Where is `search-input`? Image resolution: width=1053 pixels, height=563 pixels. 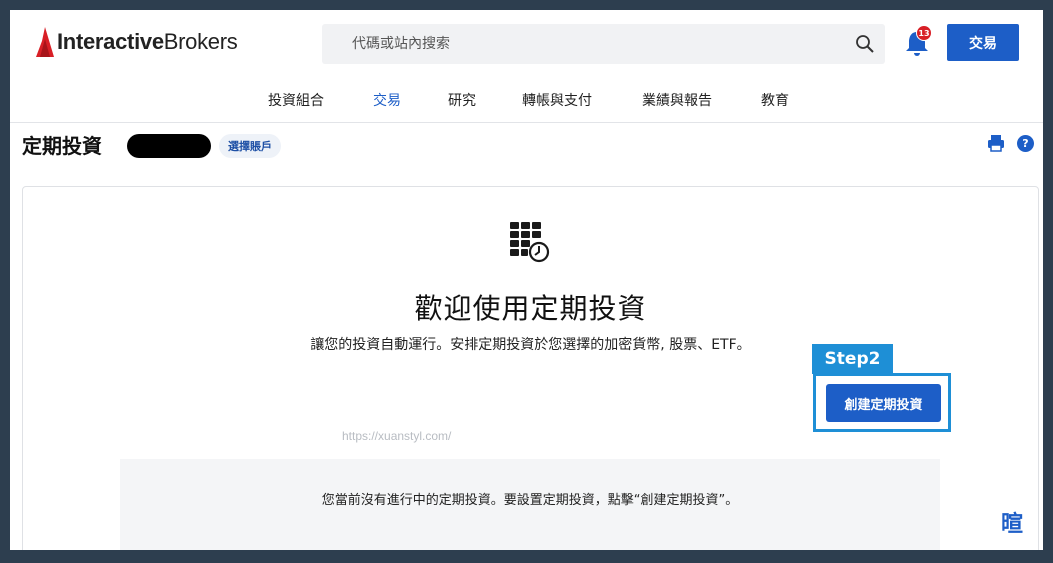 search-input is located at coordinates (583, 44).